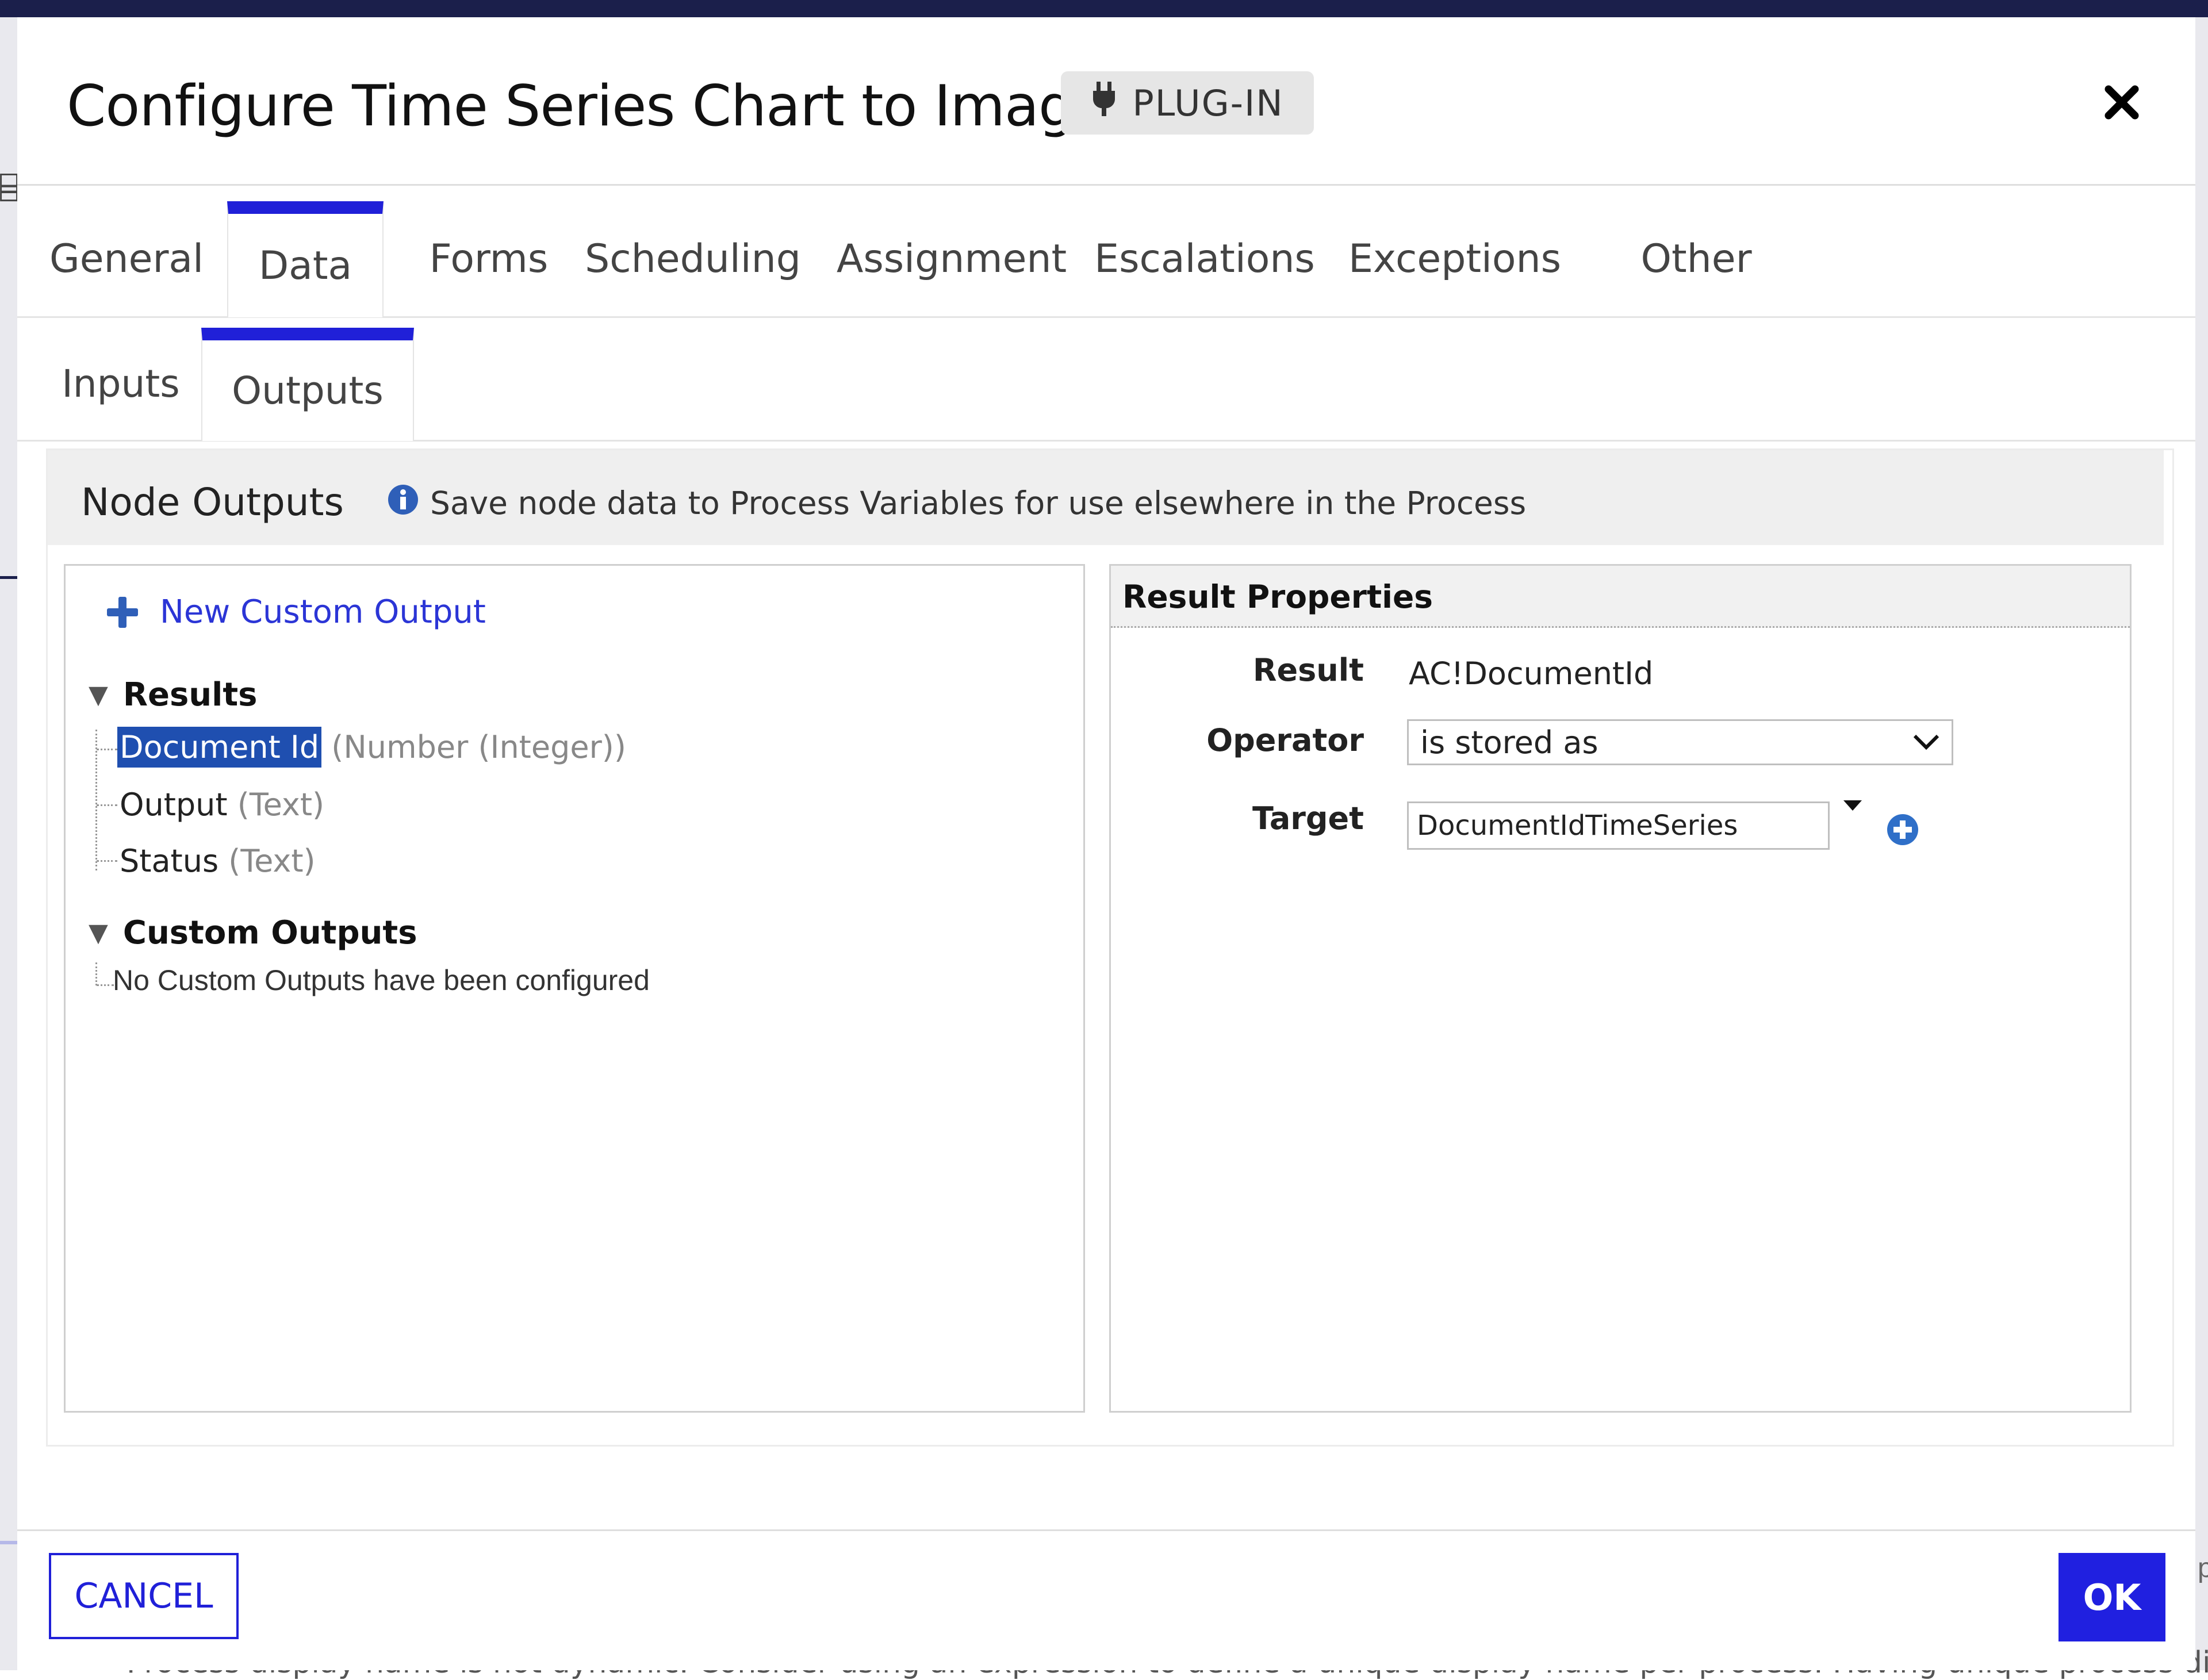 This screenshot has width=2208, height=1680. I want to click on background-grid-icon: ⌸, so click(9, 188).